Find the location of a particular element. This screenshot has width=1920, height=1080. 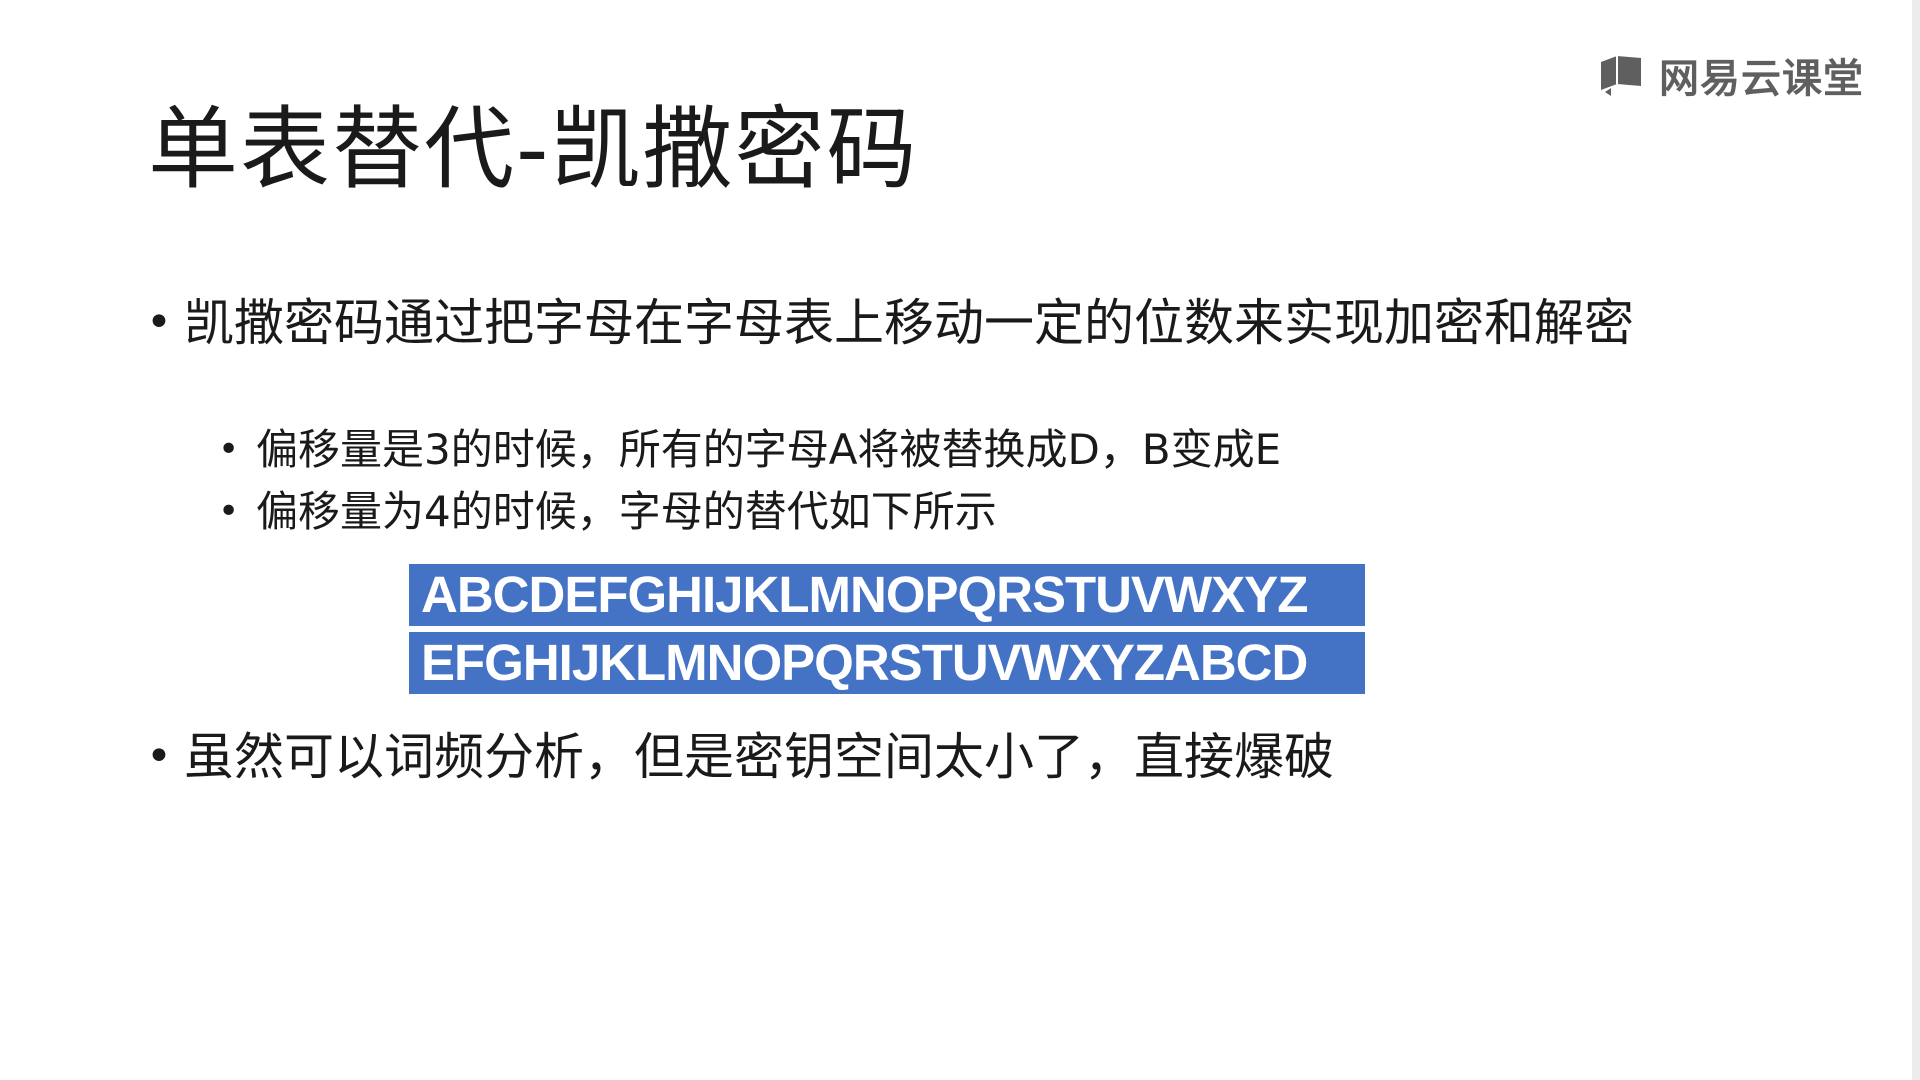

slide-title: 单表替代-凯撒密码 is located at coordinates (533, 149).